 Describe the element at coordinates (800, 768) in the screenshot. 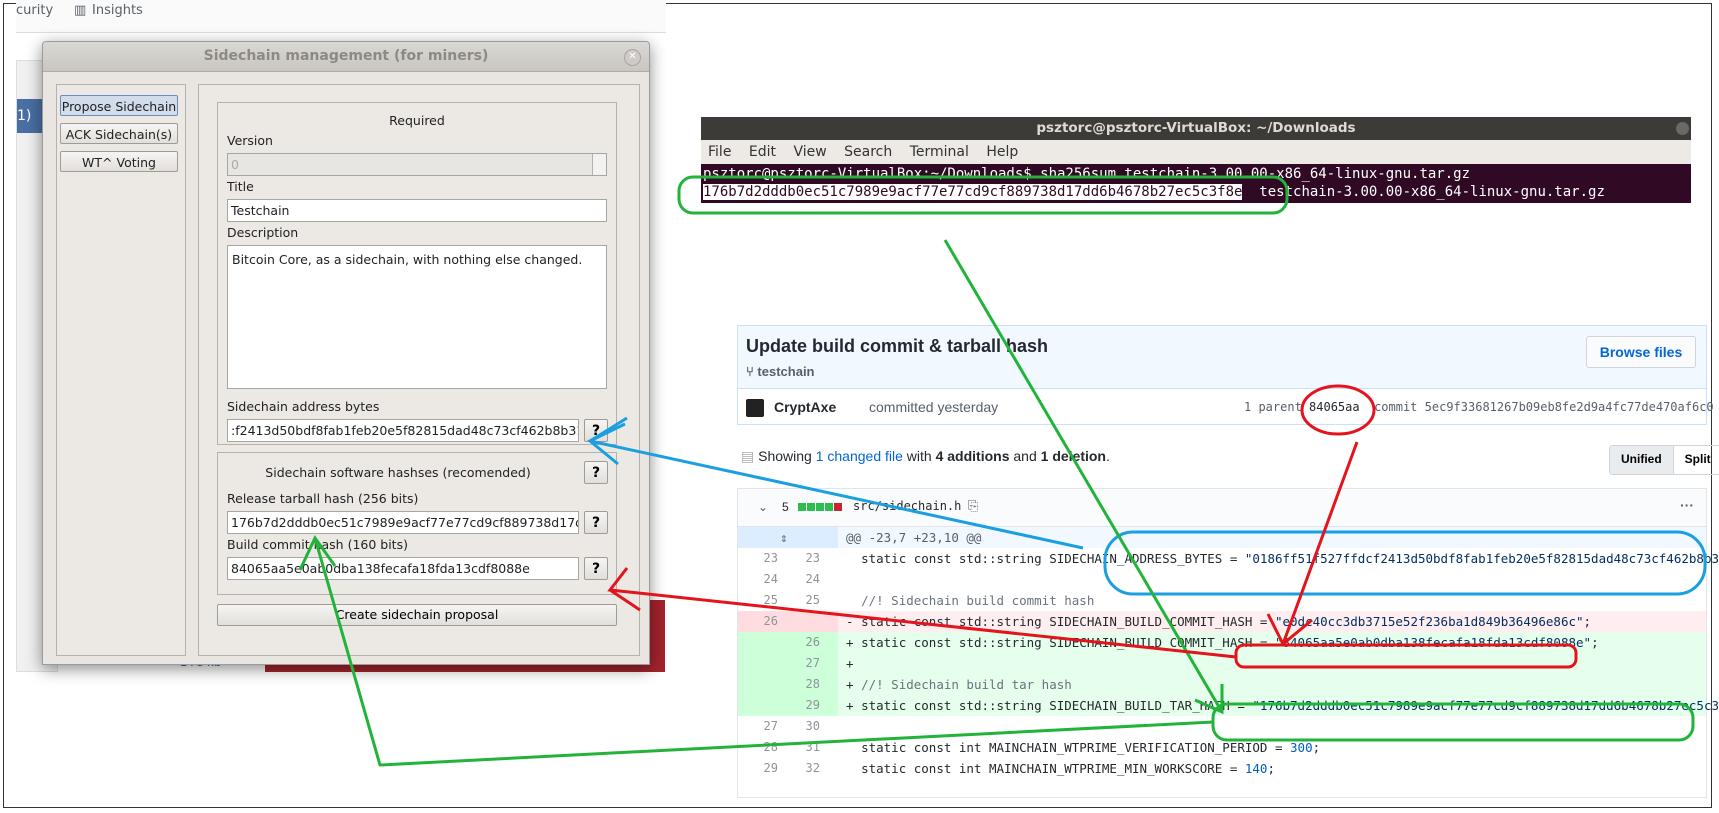

I see `new-line-number: 32` at that location.